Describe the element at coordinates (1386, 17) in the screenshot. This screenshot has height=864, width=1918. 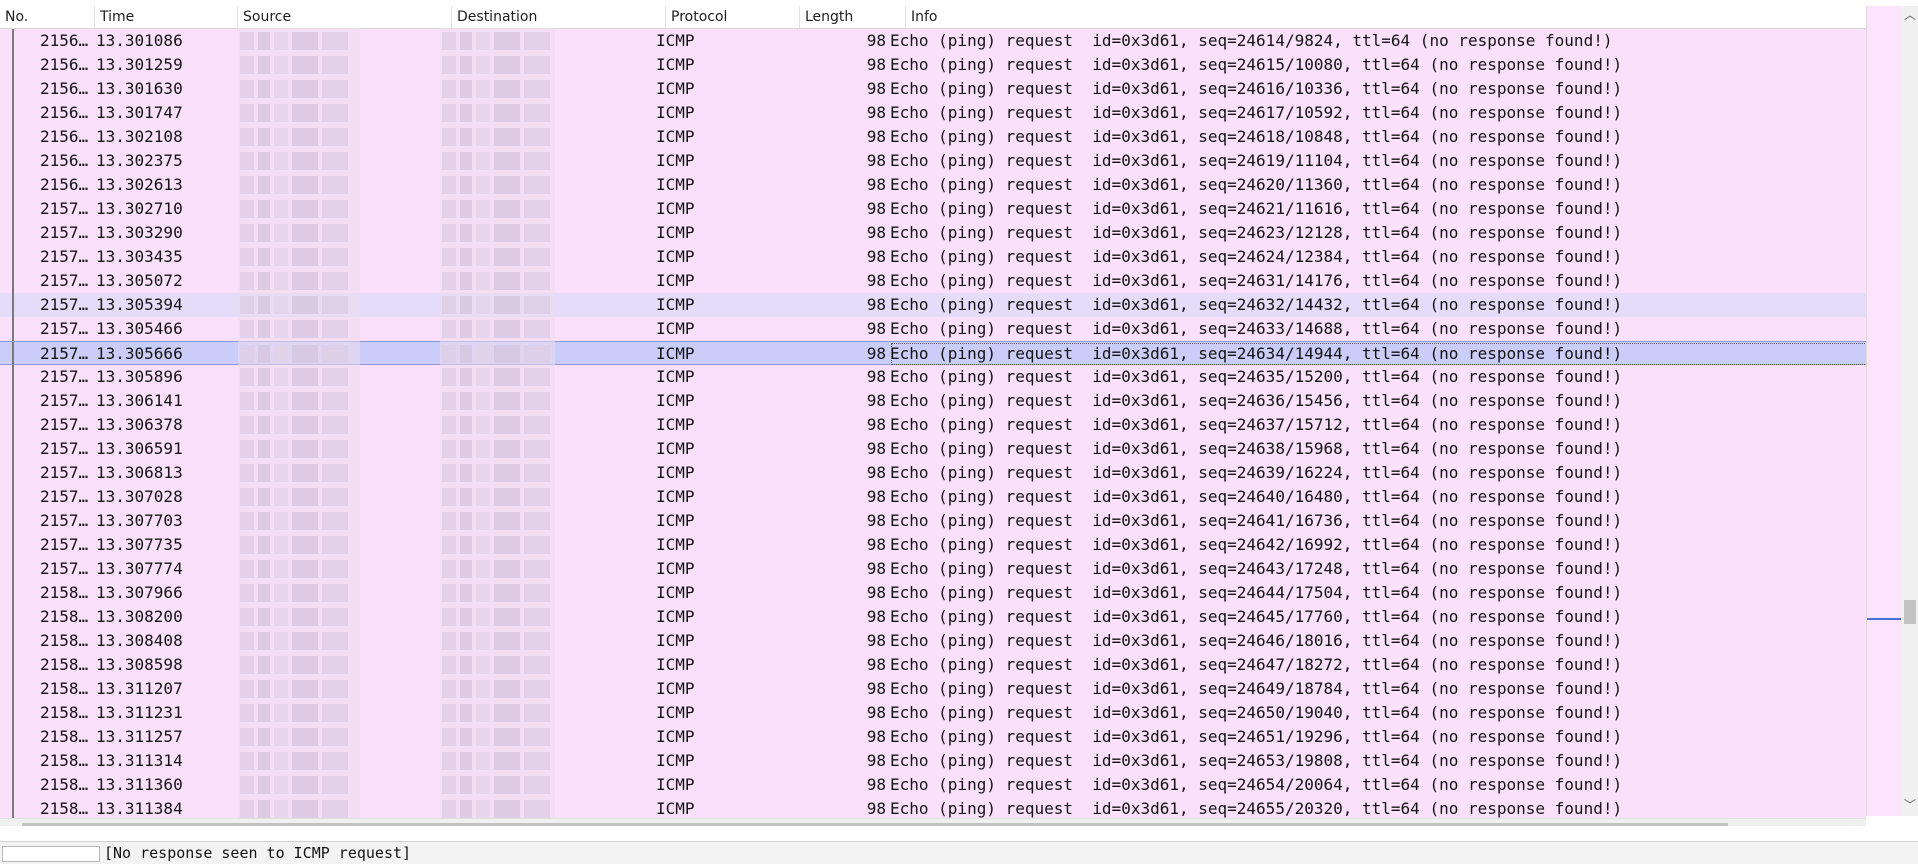
I see `column-header-info: Info` at that location.